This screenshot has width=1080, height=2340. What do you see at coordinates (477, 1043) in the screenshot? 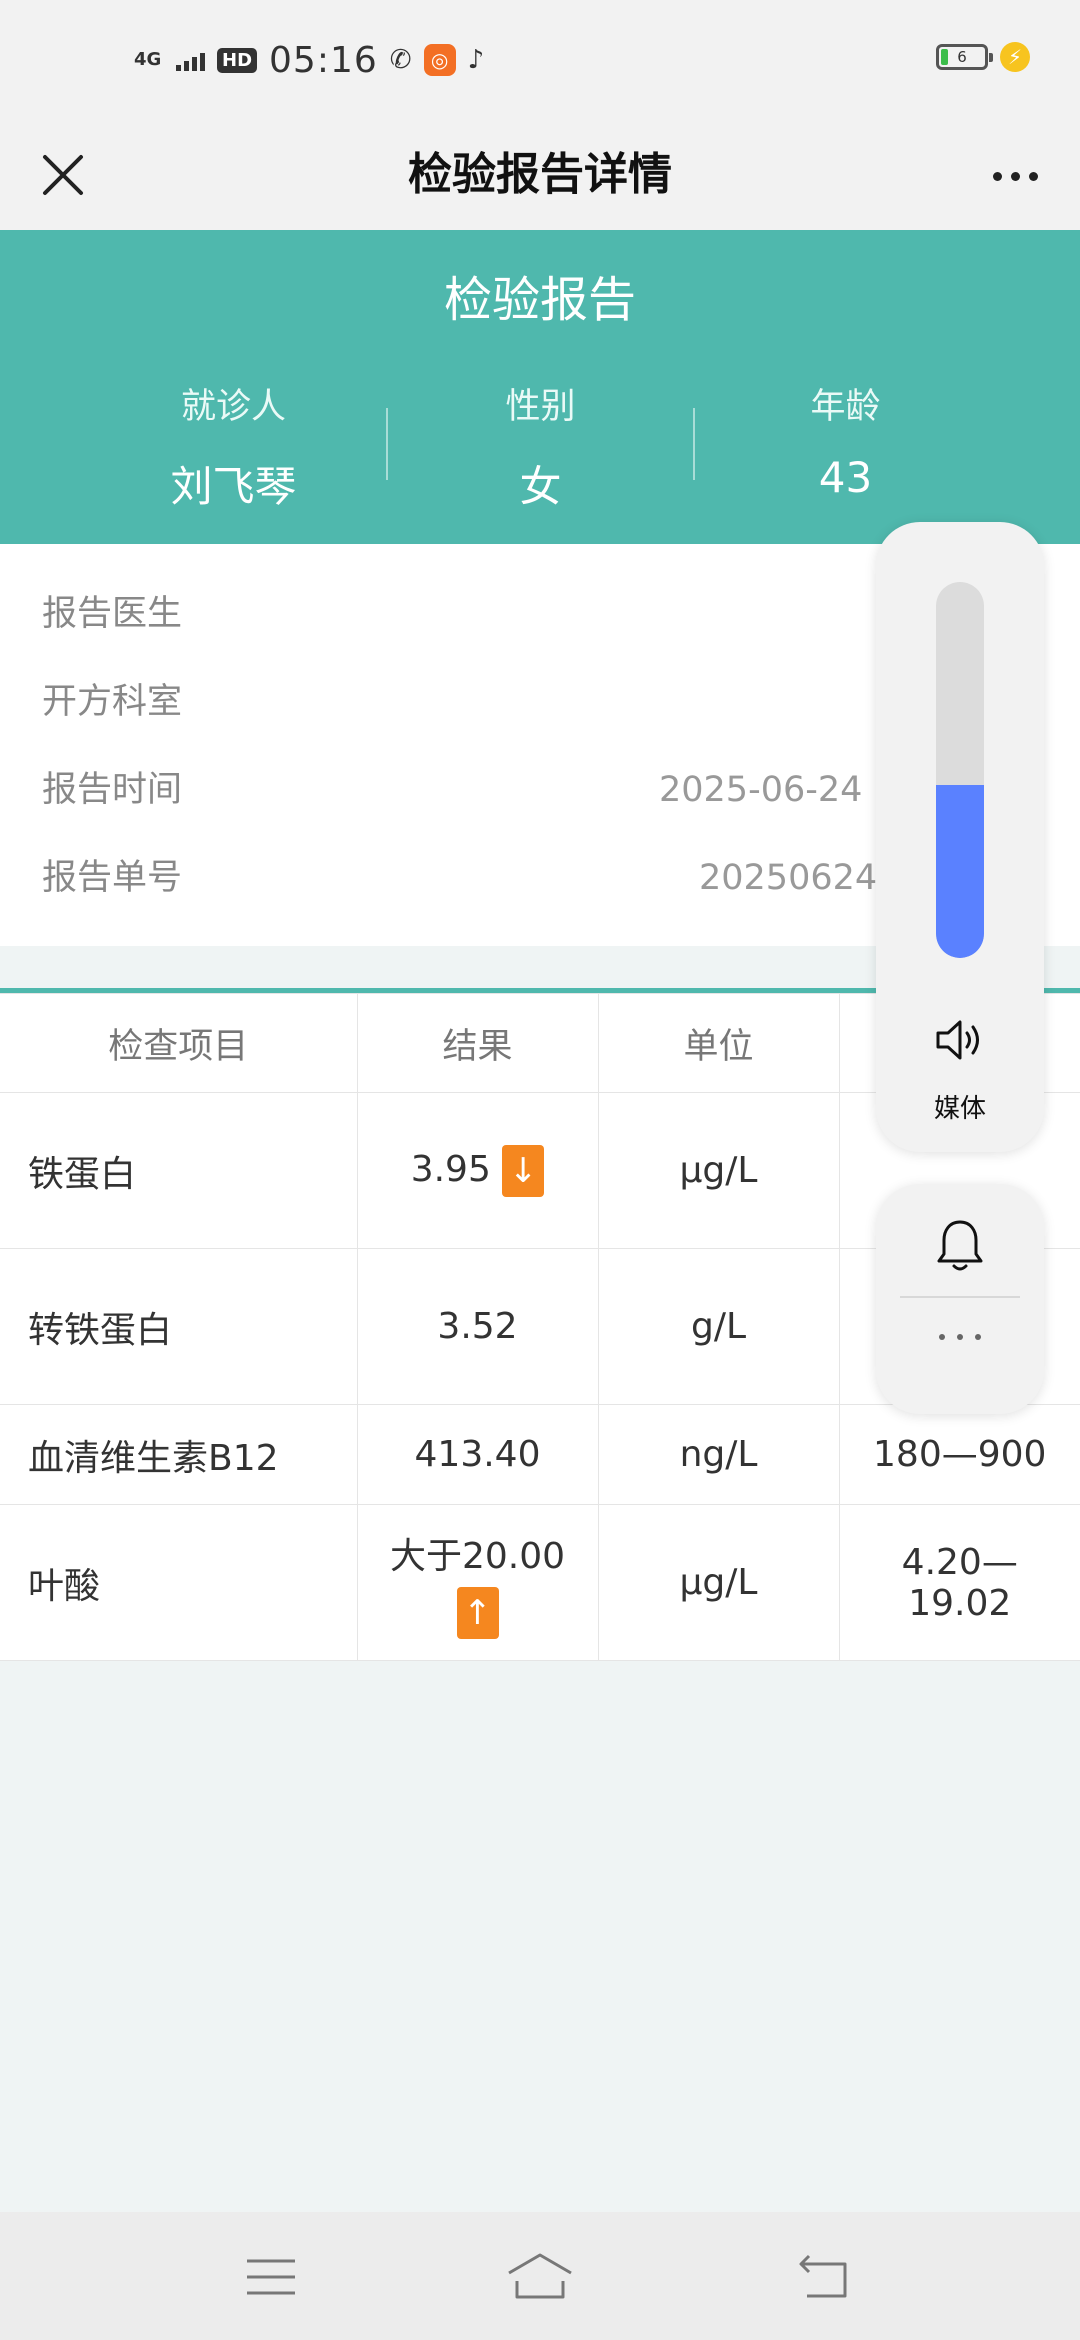
I see `column-header-result: 结果` at bounding box center [477, 1043].